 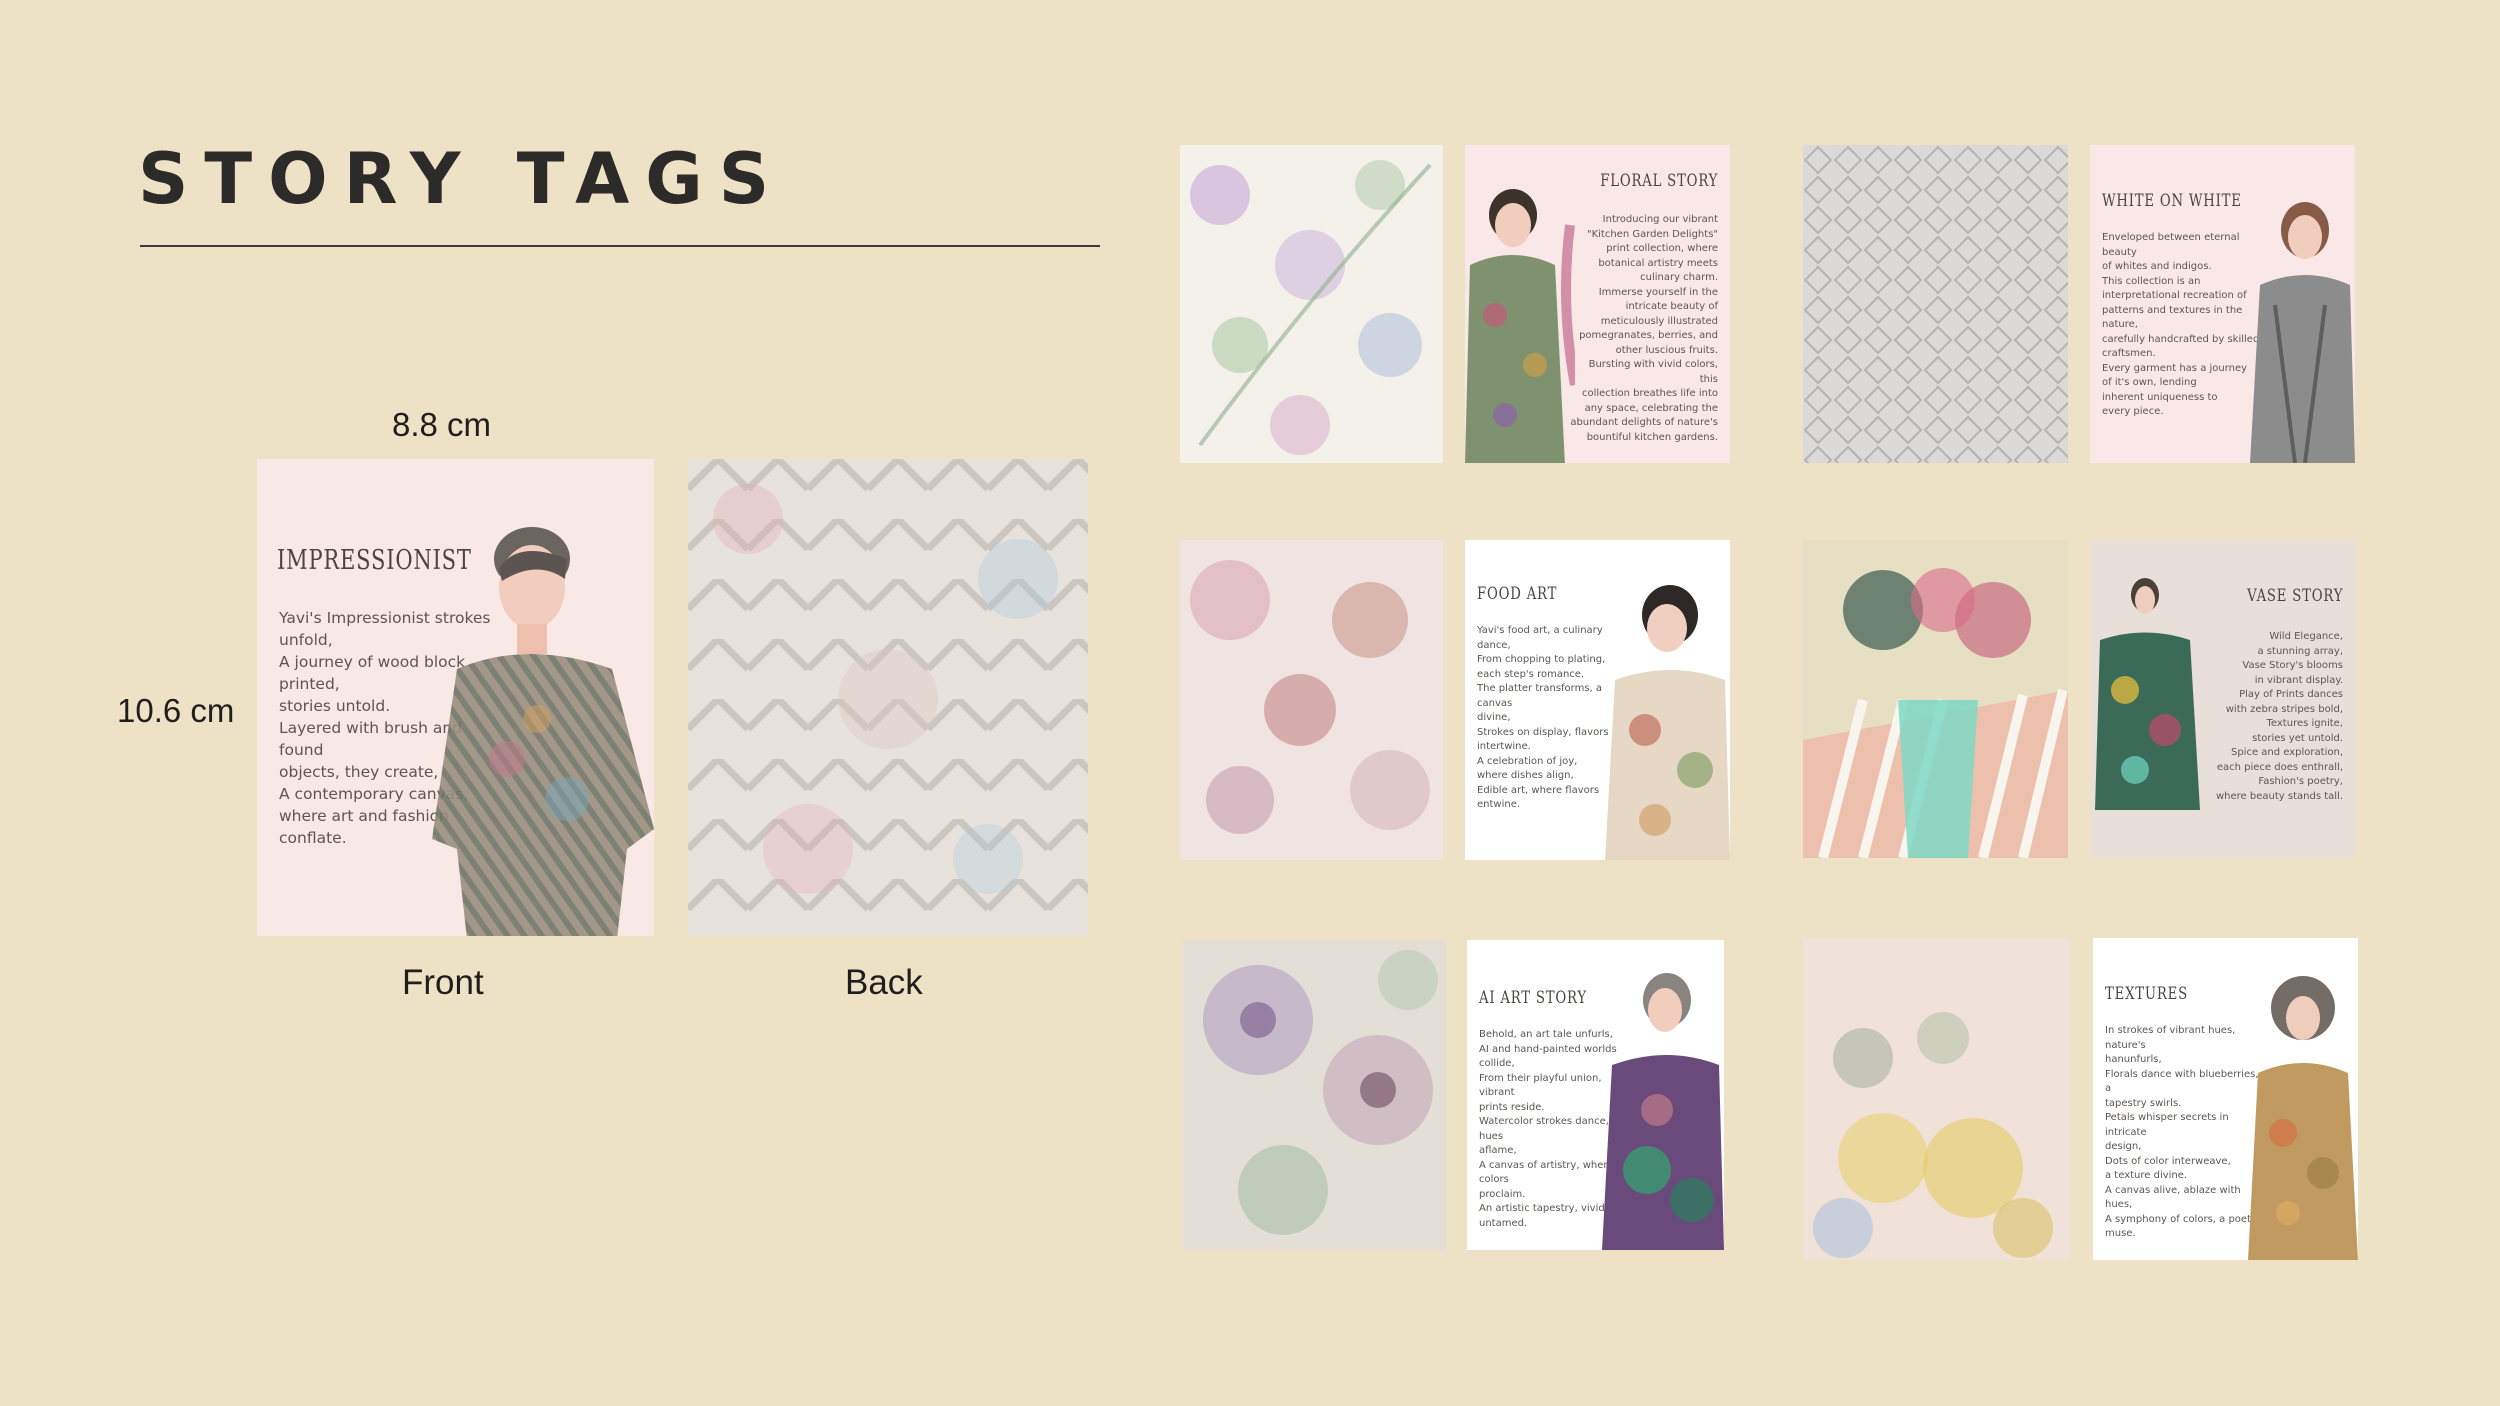 I want to click on back-pattern, so click(x=888, y=697).